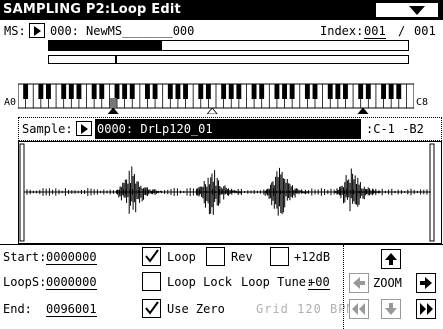 The image size is (443, 329). What do you see at coordinates (71, 257) in the screenshot?
I see `start-value: 0000000` at bounding box center [71, 257].